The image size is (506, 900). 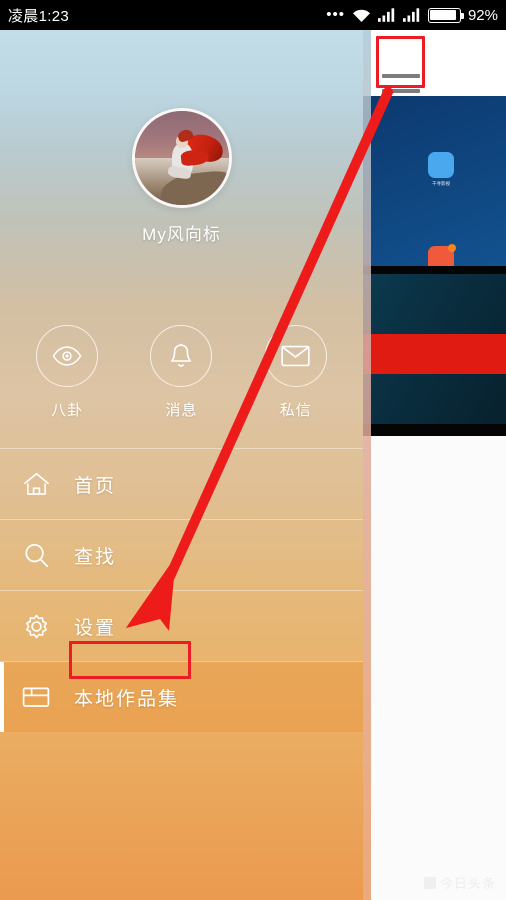 I want to click on quick-action-gossip: 八卦, so click(x=67, y=372).